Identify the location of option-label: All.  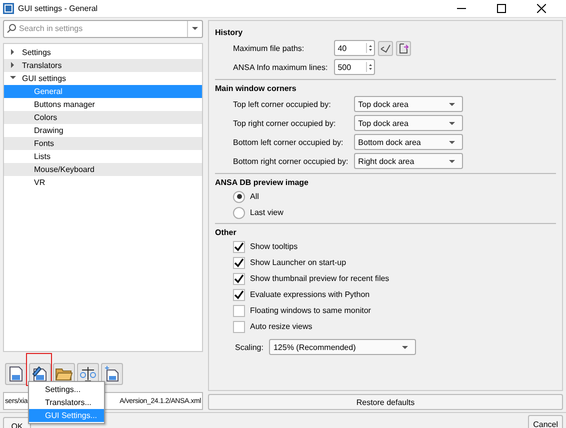
(254, 196).